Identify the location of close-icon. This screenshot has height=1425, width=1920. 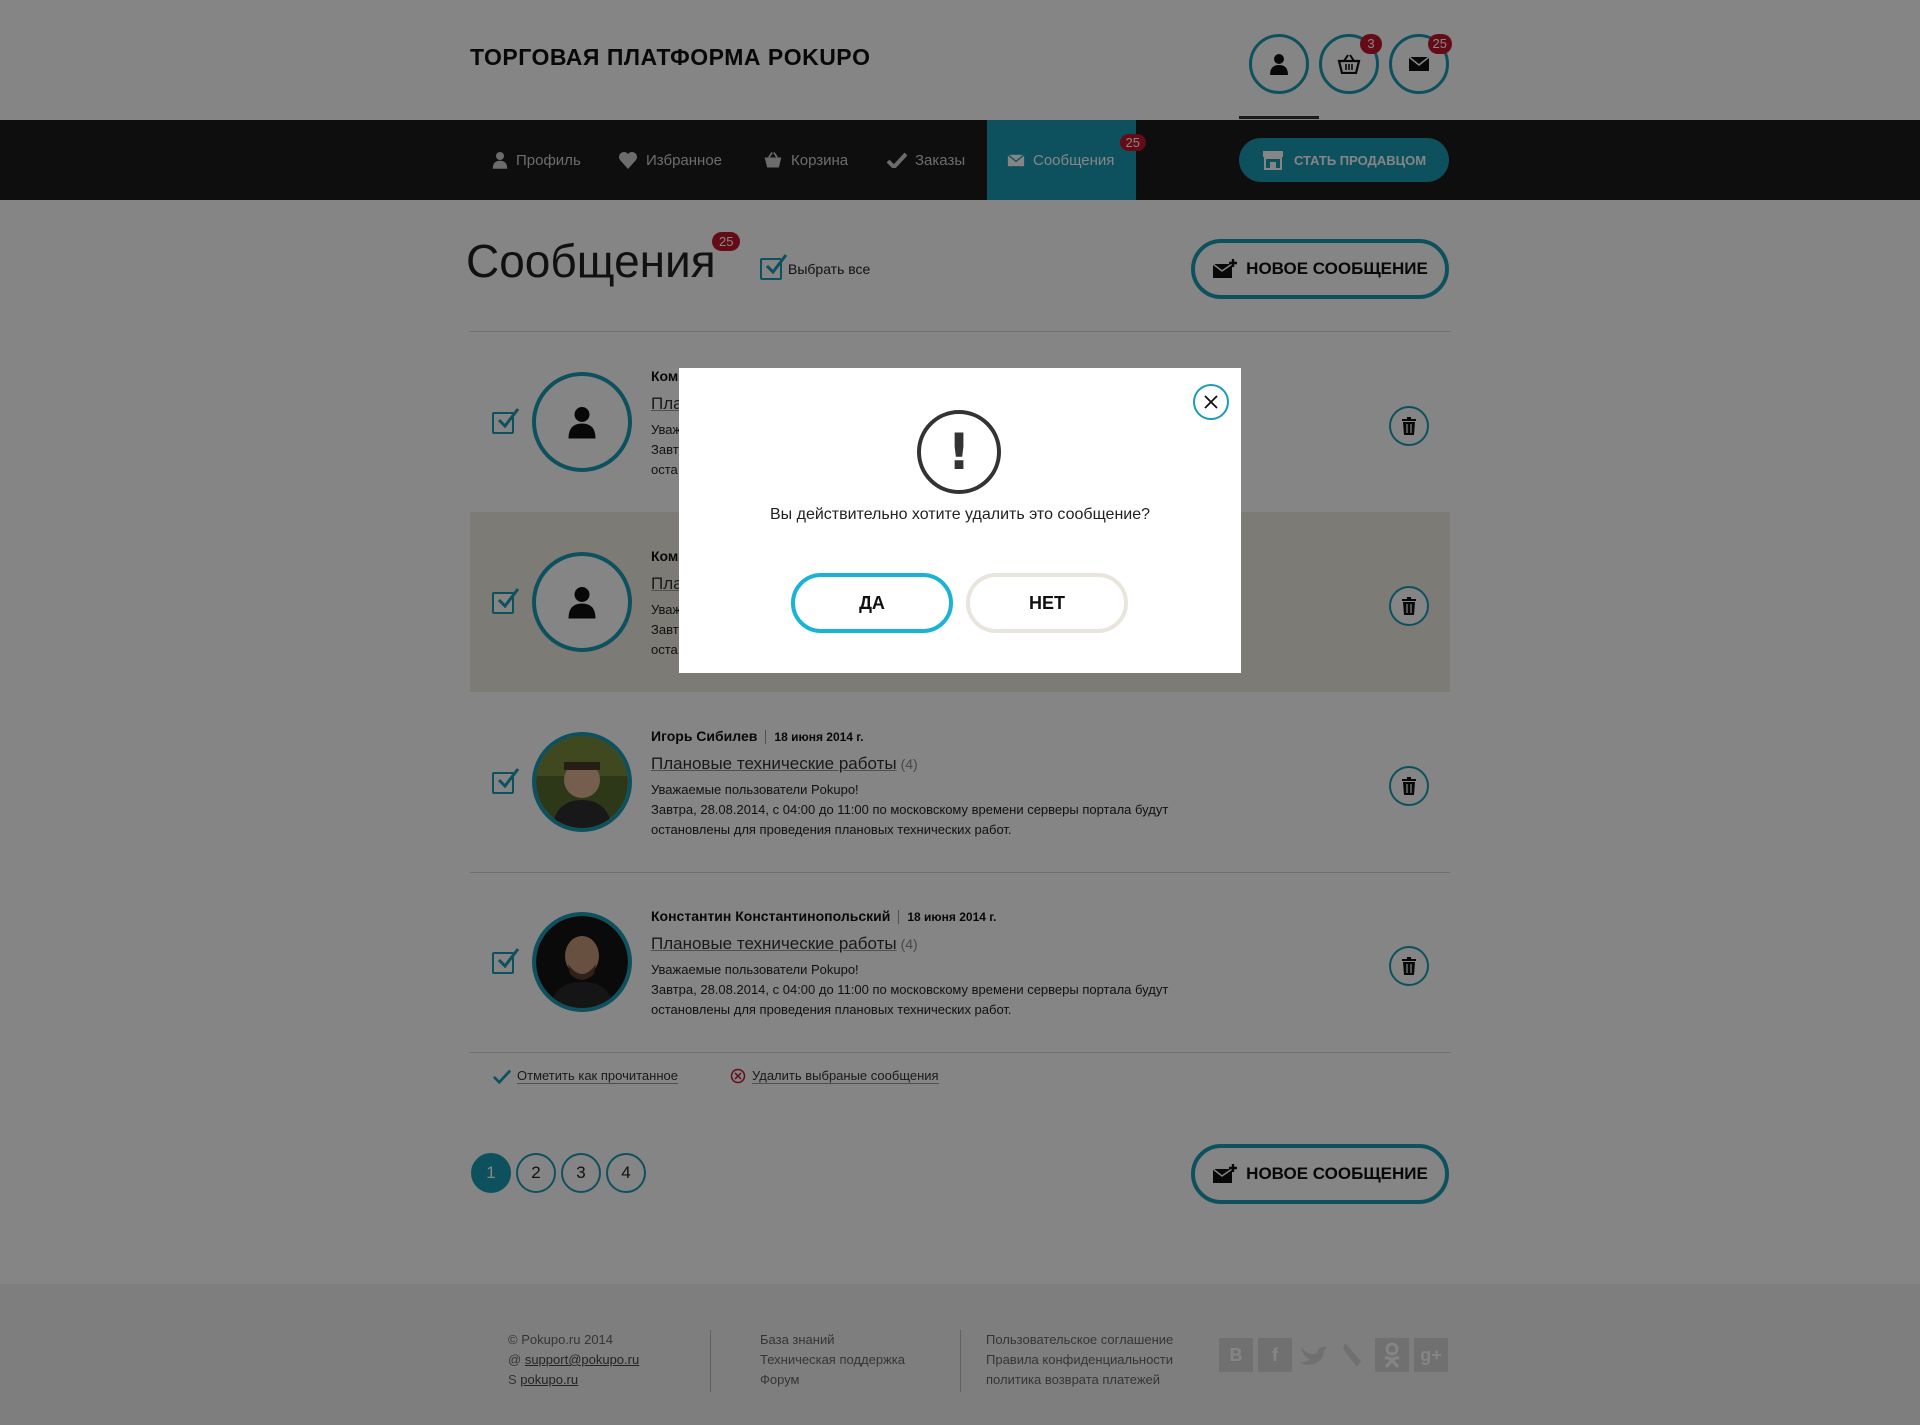
(1211, 402).